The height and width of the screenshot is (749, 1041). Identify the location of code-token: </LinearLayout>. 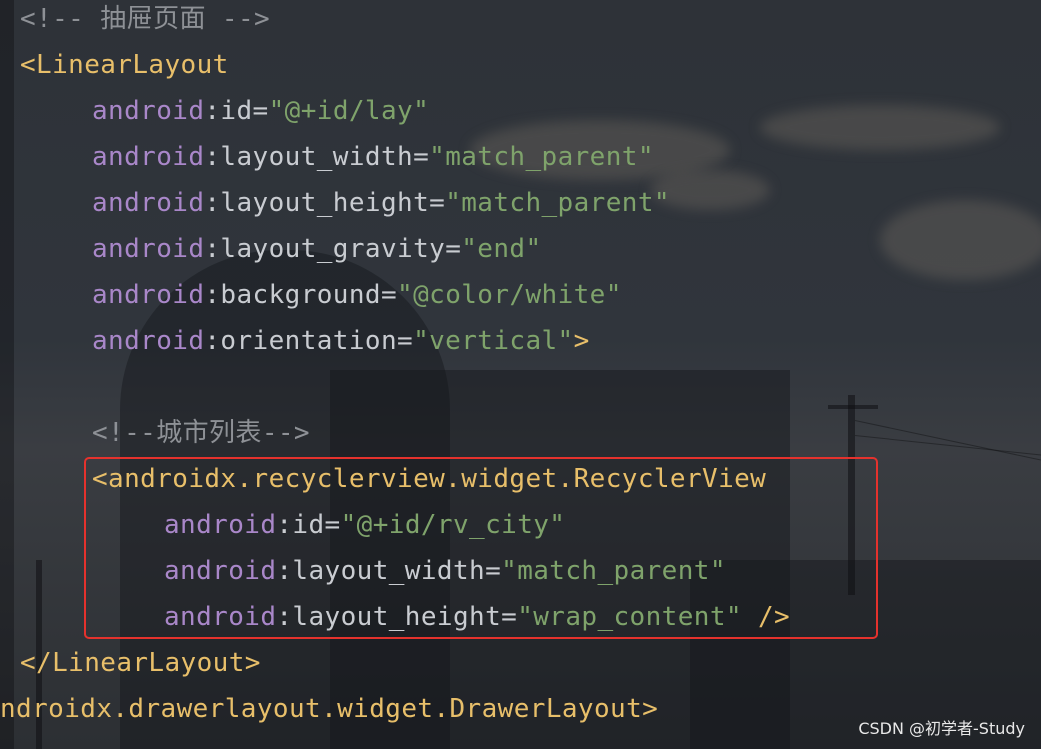
(140, 663).